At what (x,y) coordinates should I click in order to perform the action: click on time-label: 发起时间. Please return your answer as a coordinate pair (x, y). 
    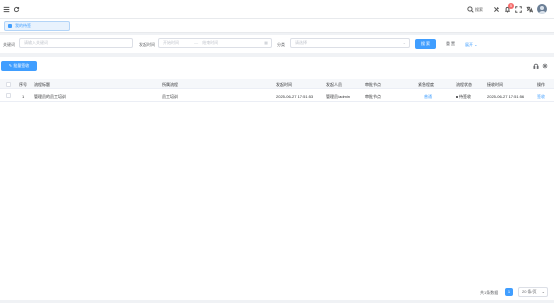
    Looking at the image, I should click on (147, 44).